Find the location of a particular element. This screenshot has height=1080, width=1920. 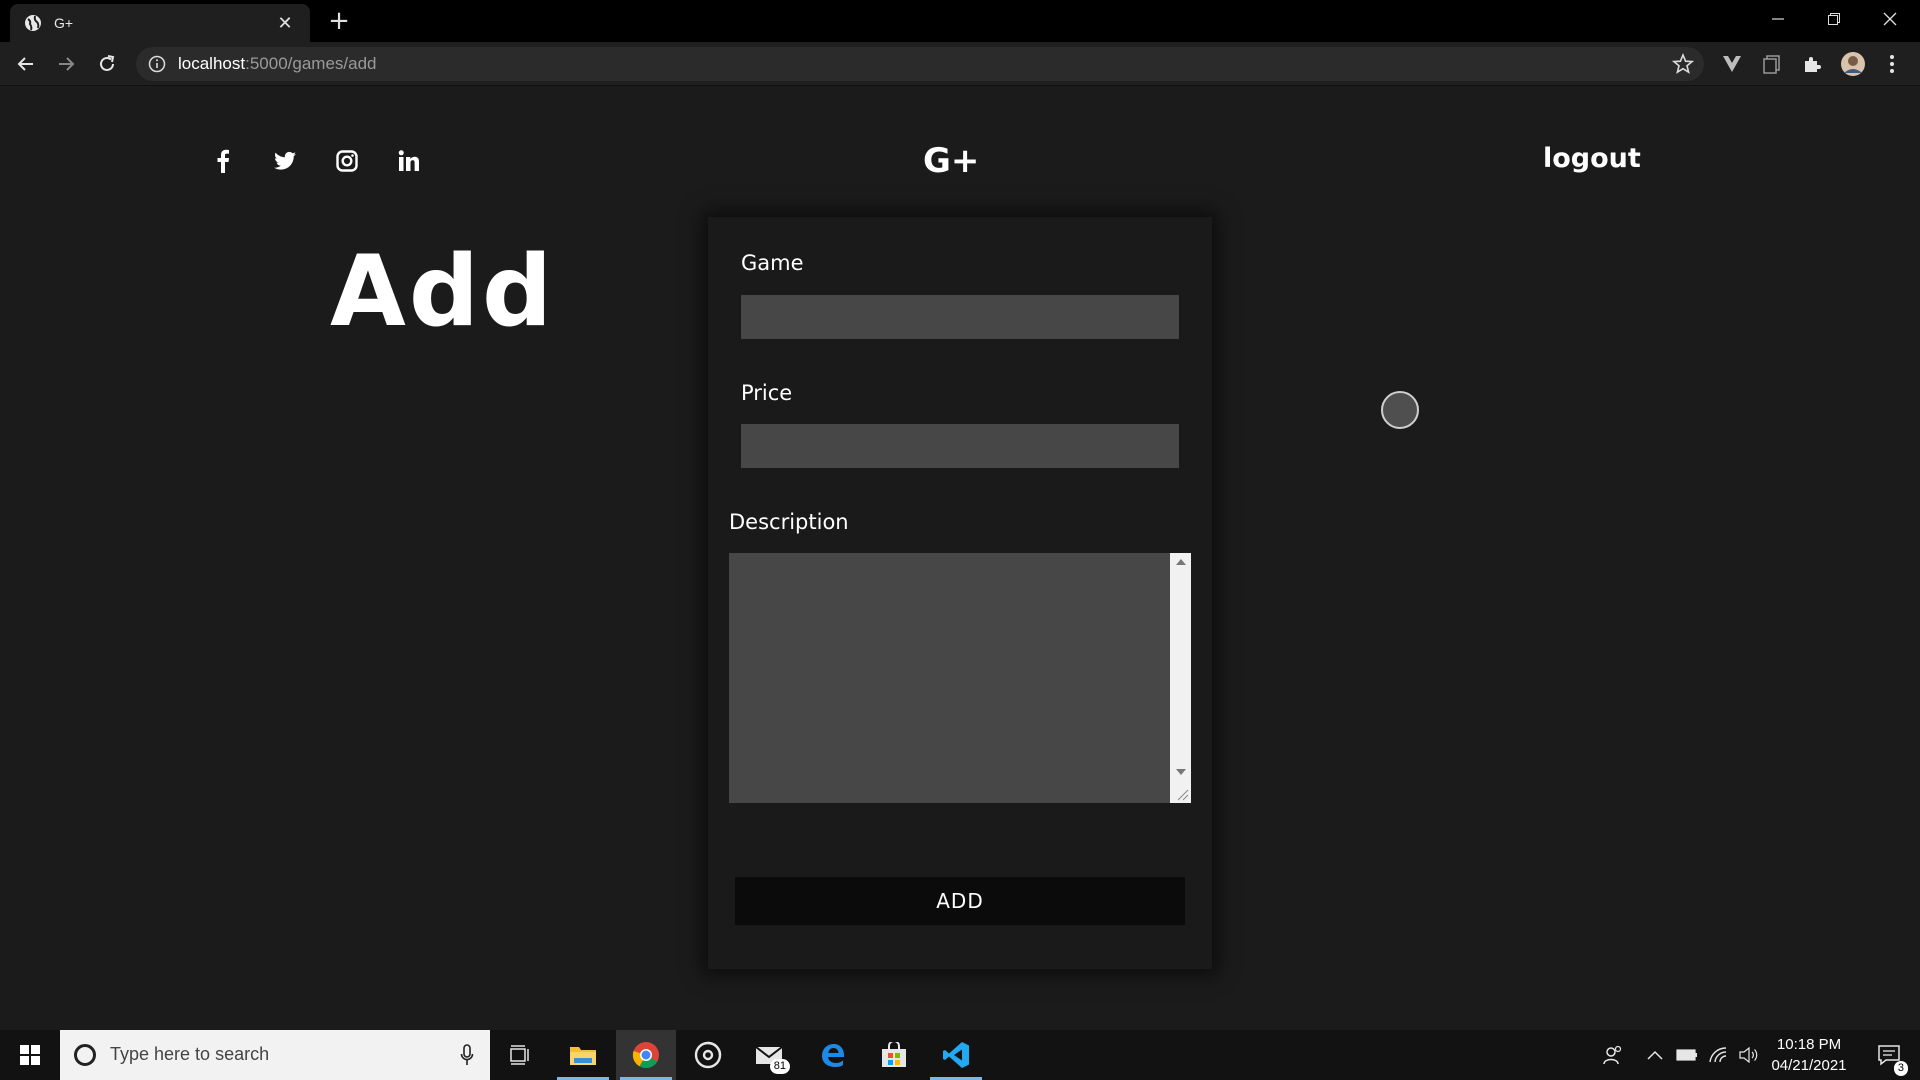

browser-toolbar: localhost:5000/games/add is located at coordinates (960, 64).